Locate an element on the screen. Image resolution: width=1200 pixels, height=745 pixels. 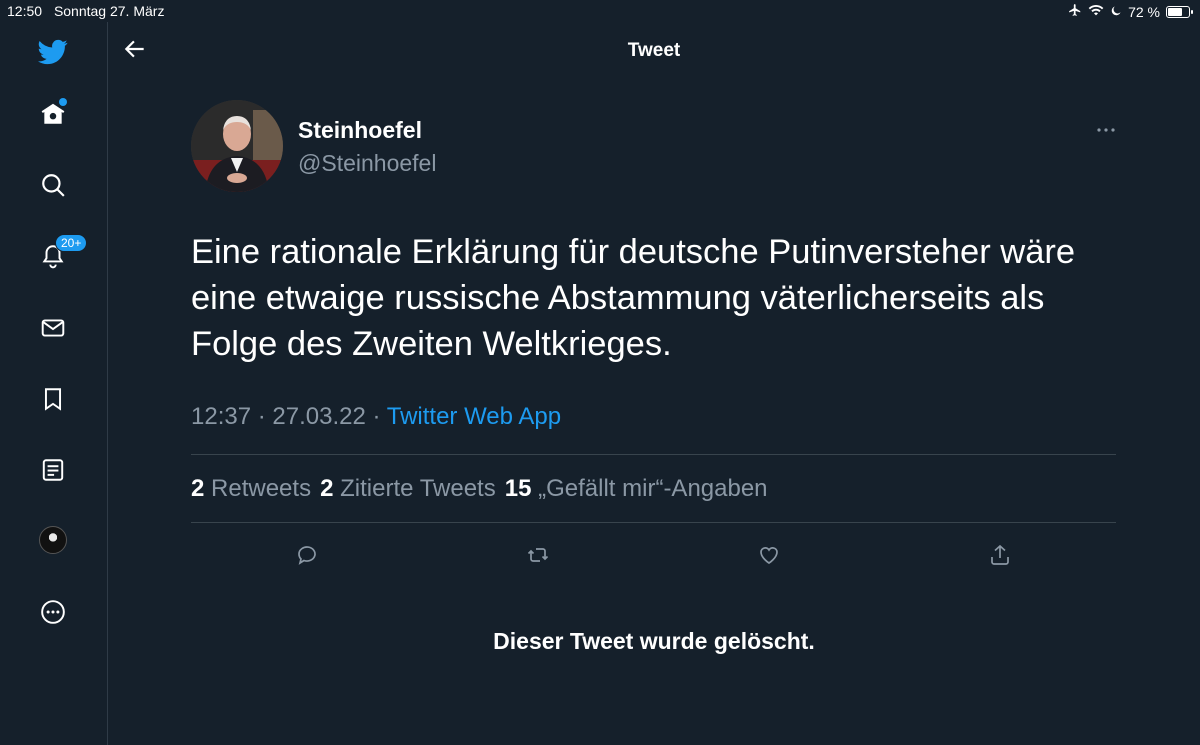
share-button is located at coordinates (1000, 555).